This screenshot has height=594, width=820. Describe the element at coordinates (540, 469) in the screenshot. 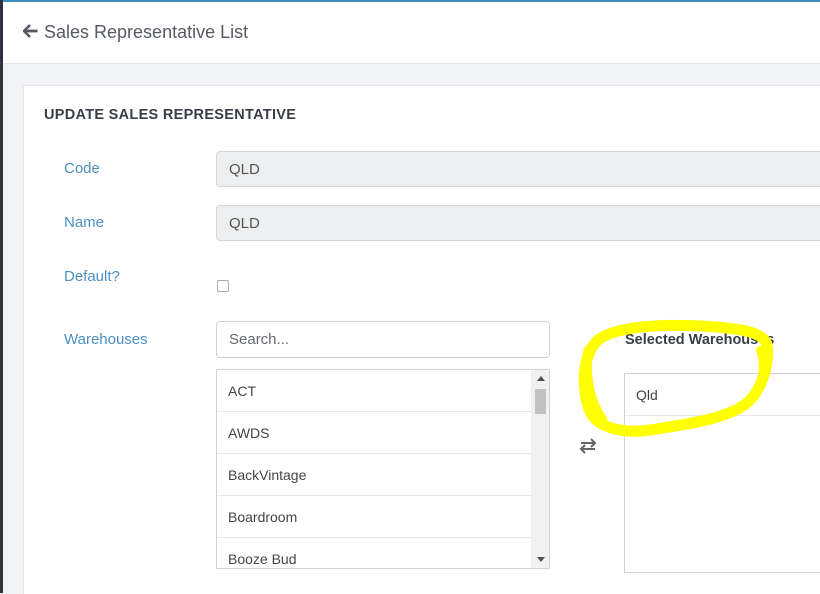

I see `list-scrollbar` at that location.